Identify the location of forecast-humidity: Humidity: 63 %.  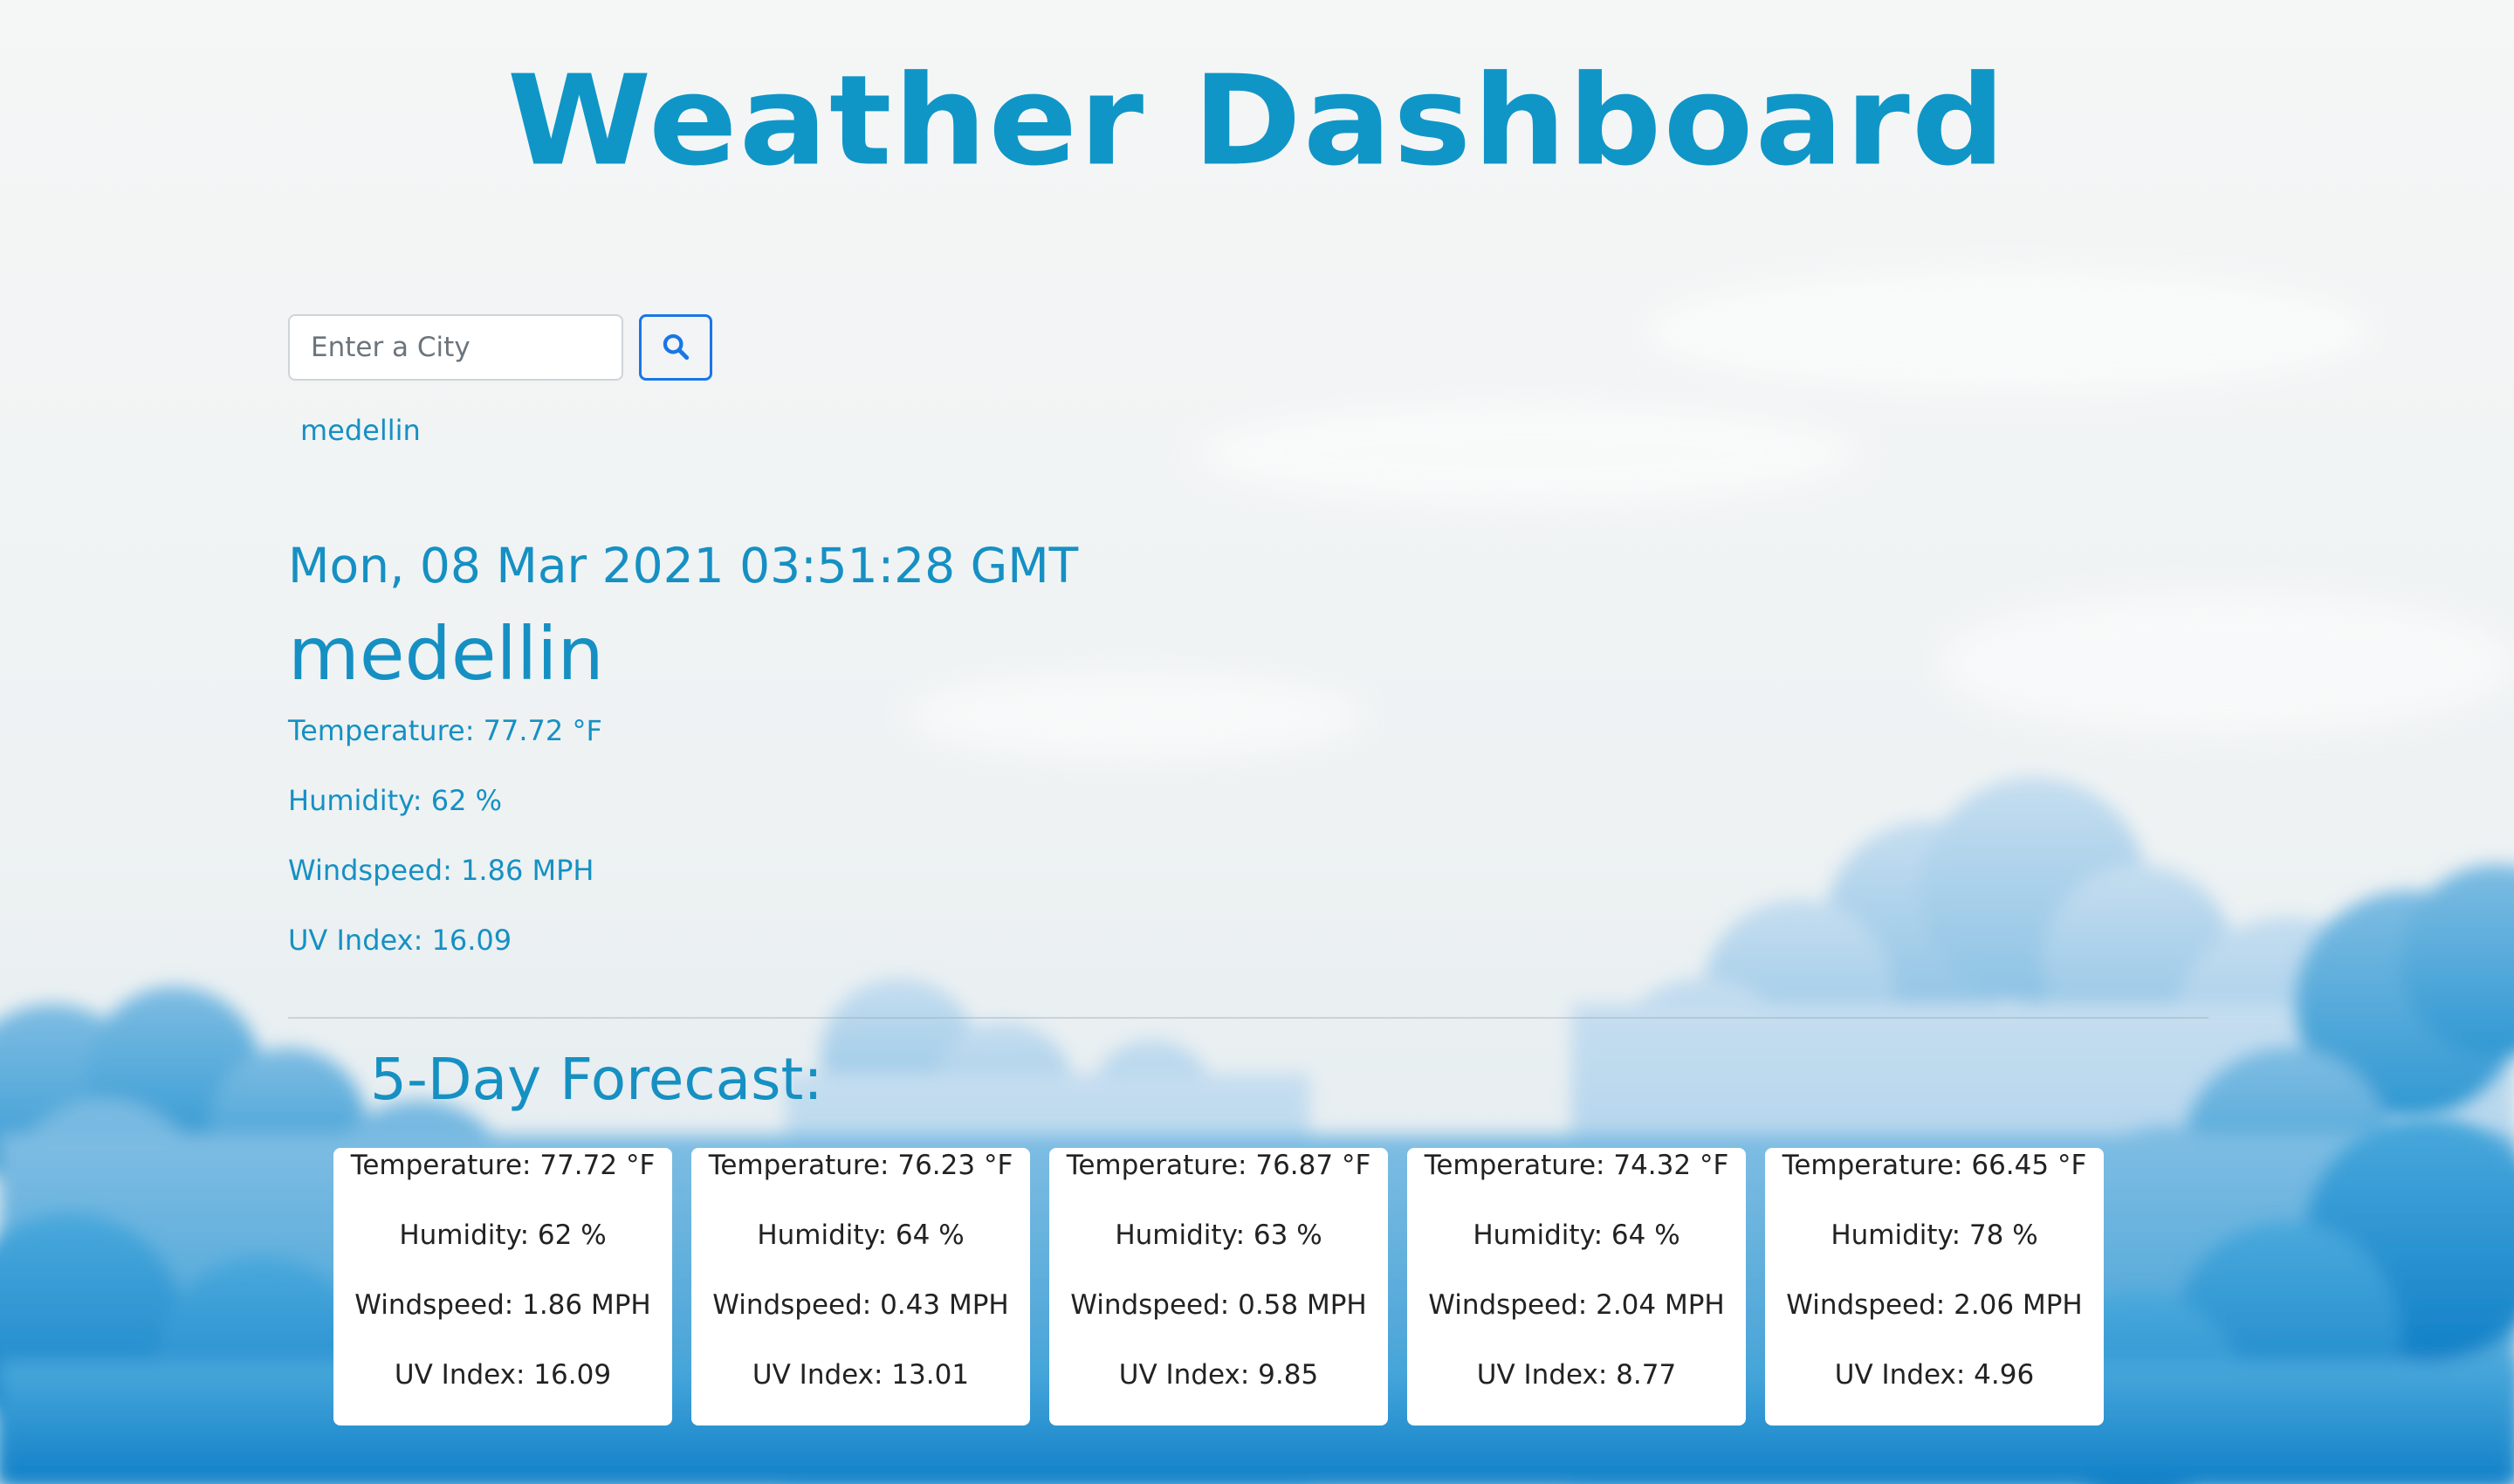
(1218, 1235).